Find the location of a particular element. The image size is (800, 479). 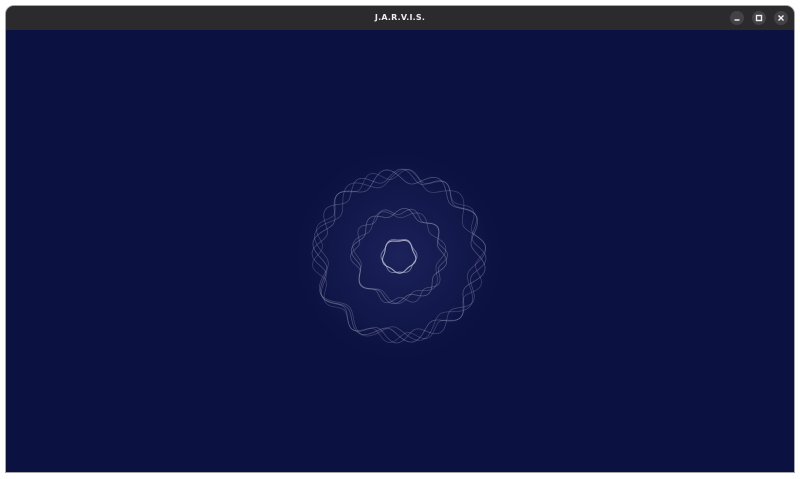

orb-glow is located at coordinates (399, 256).